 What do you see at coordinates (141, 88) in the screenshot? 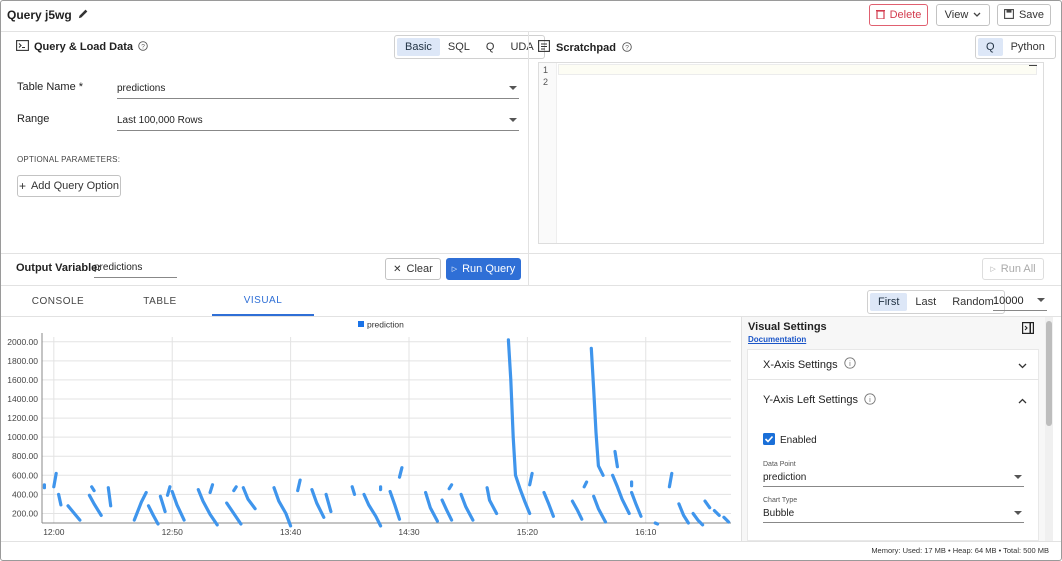
I see `table-name-value: predictions` at bounding box center [141, 88].